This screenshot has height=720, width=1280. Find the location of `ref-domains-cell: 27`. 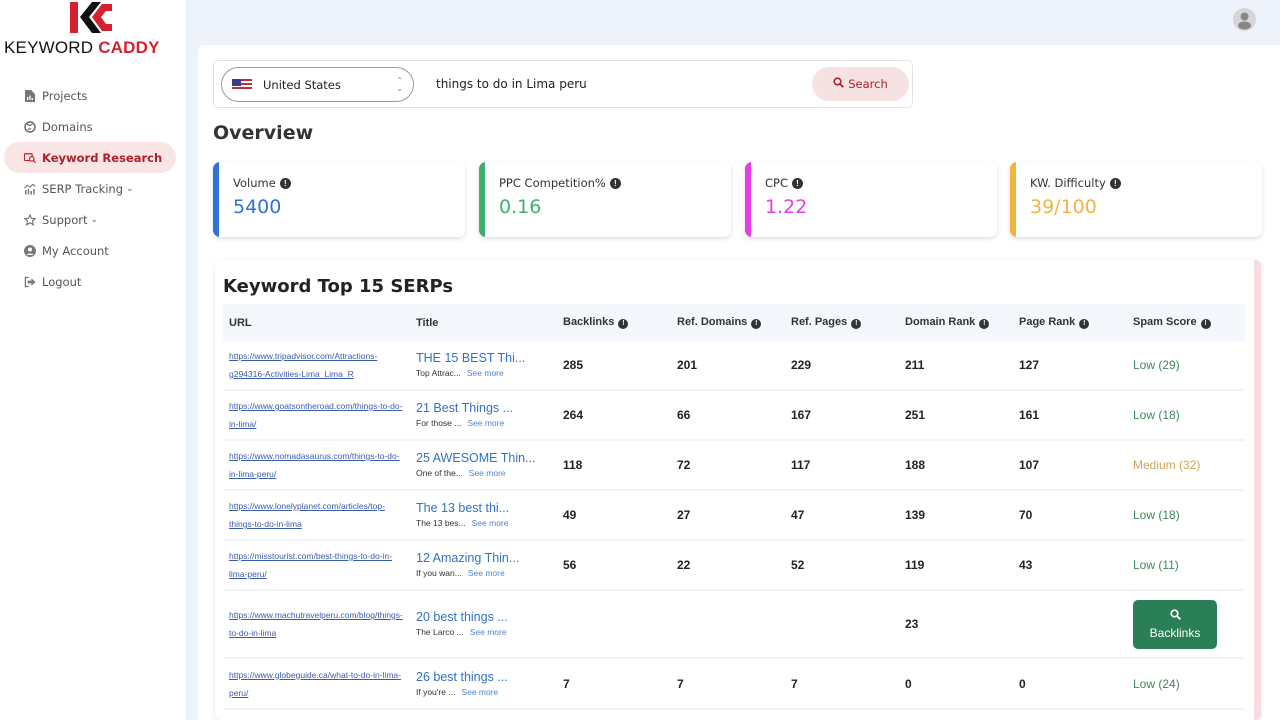

ref-domains-cell: 27 is located at coordinates (684, 515).